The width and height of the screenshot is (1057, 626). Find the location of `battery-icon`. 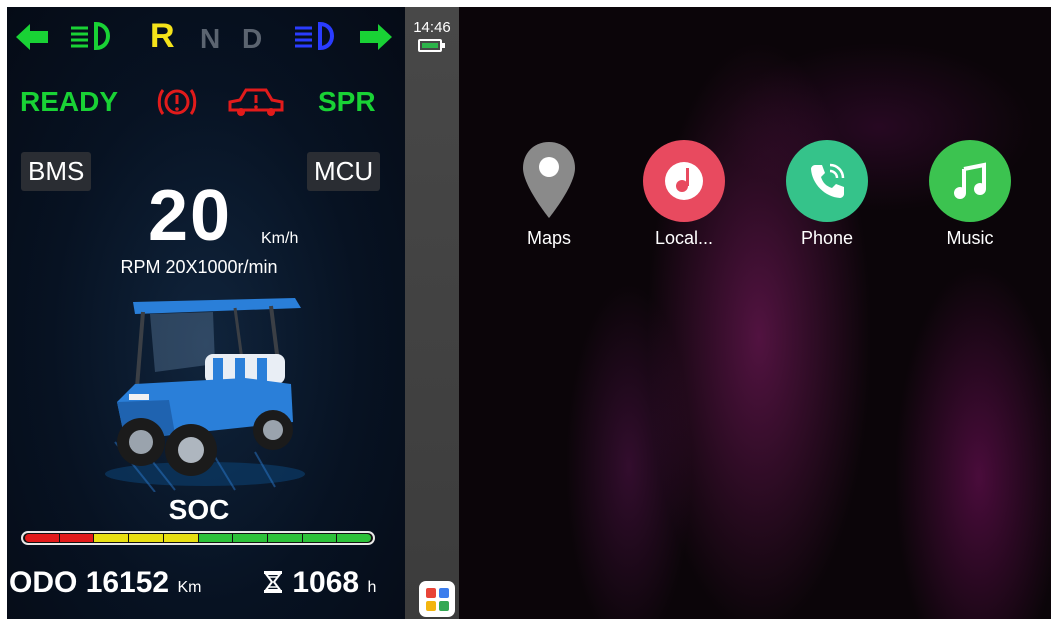

battery-icon is located at coordinates (431, 45).